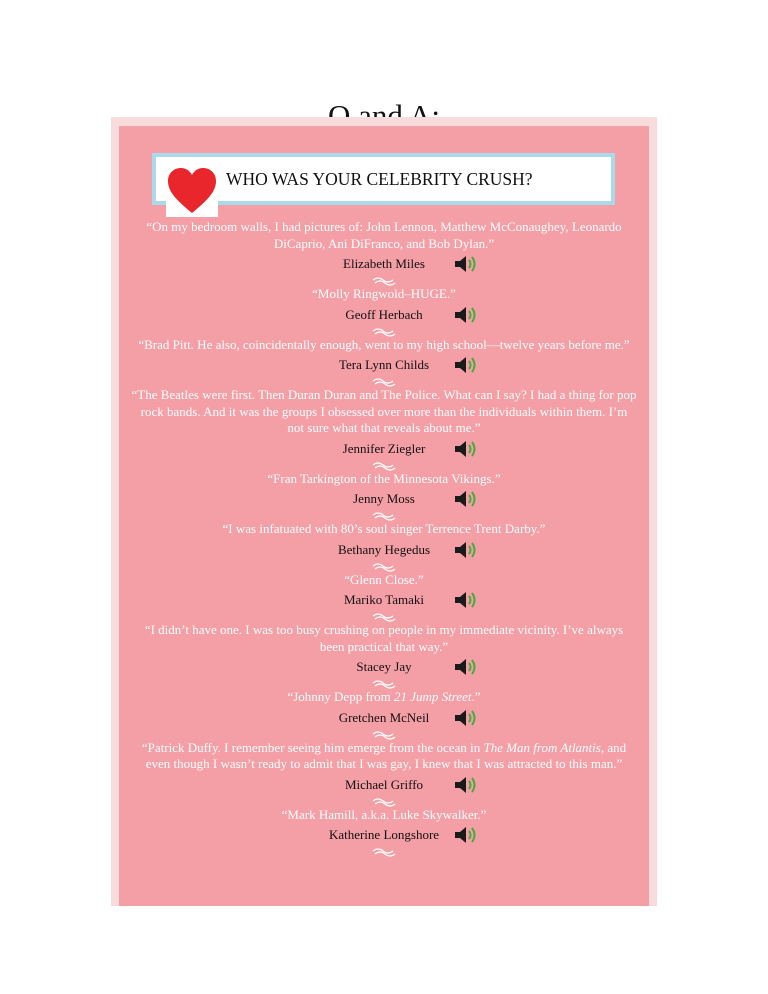 The height and width of the screenshot is (994, 768). I want to click on quote-text: “Johnny Depp from 21 Jump Street.”, so click(384, 697).